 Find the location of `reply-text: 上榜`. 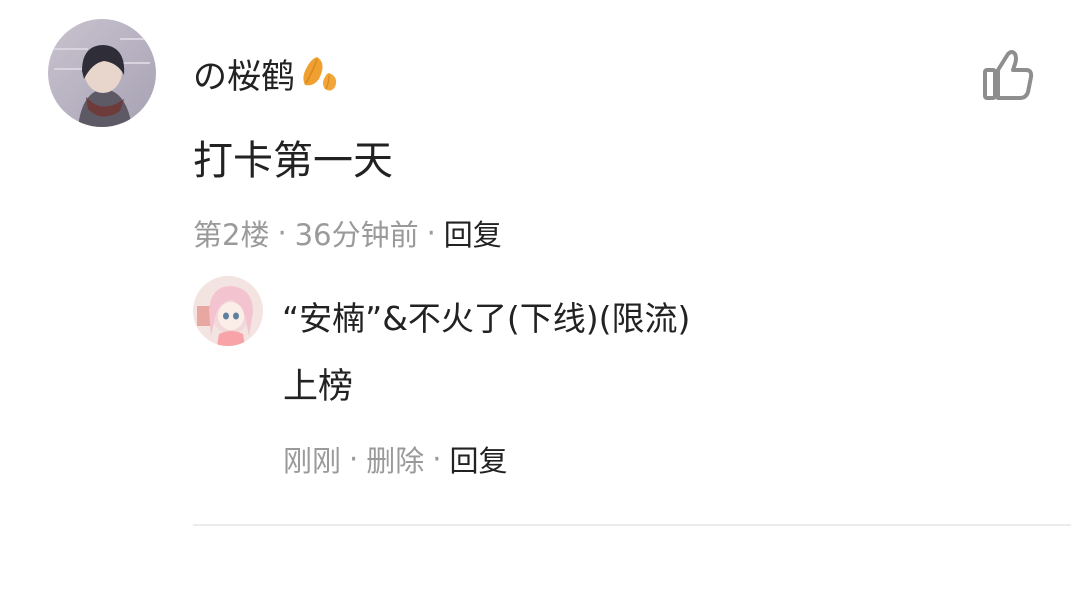

reply-text: 上榜 is located at coordinates (318, 387).